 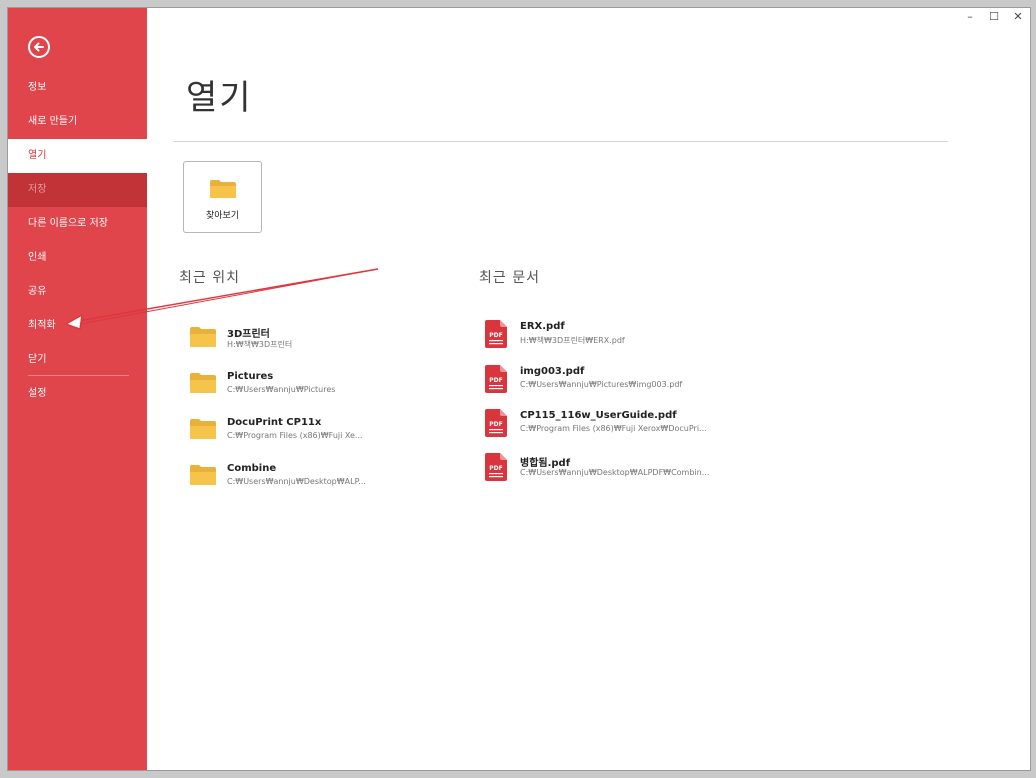 What do you see at coordinates (598, 415) in the screenshot?
I see `recent-doc-name: CP115_116w_UserGuide.pdf` at bounding box center [598, 415].